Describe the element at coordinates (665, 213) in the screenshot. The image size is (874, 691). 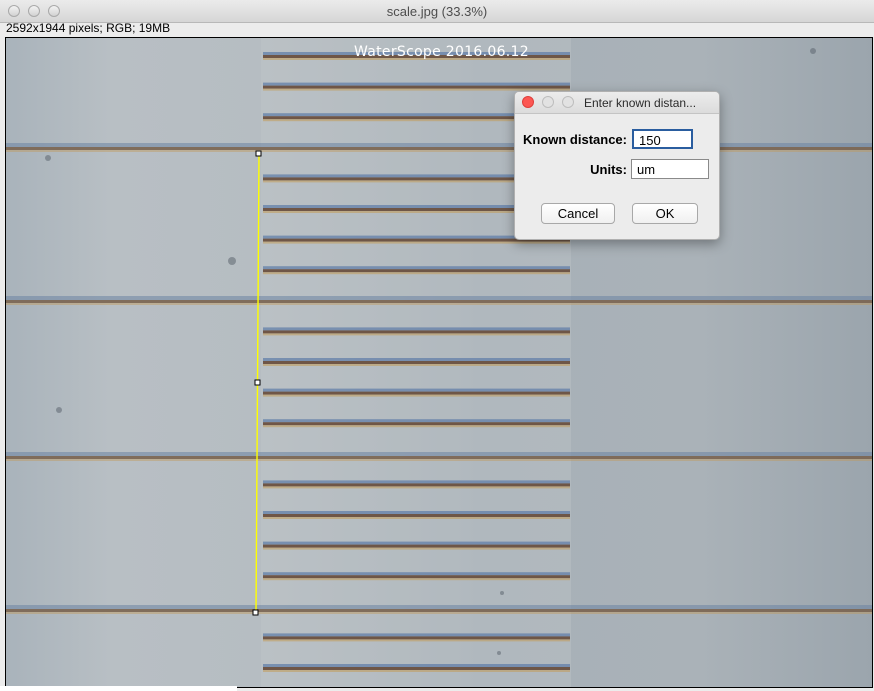
I see `ok-button: OK` at that location.